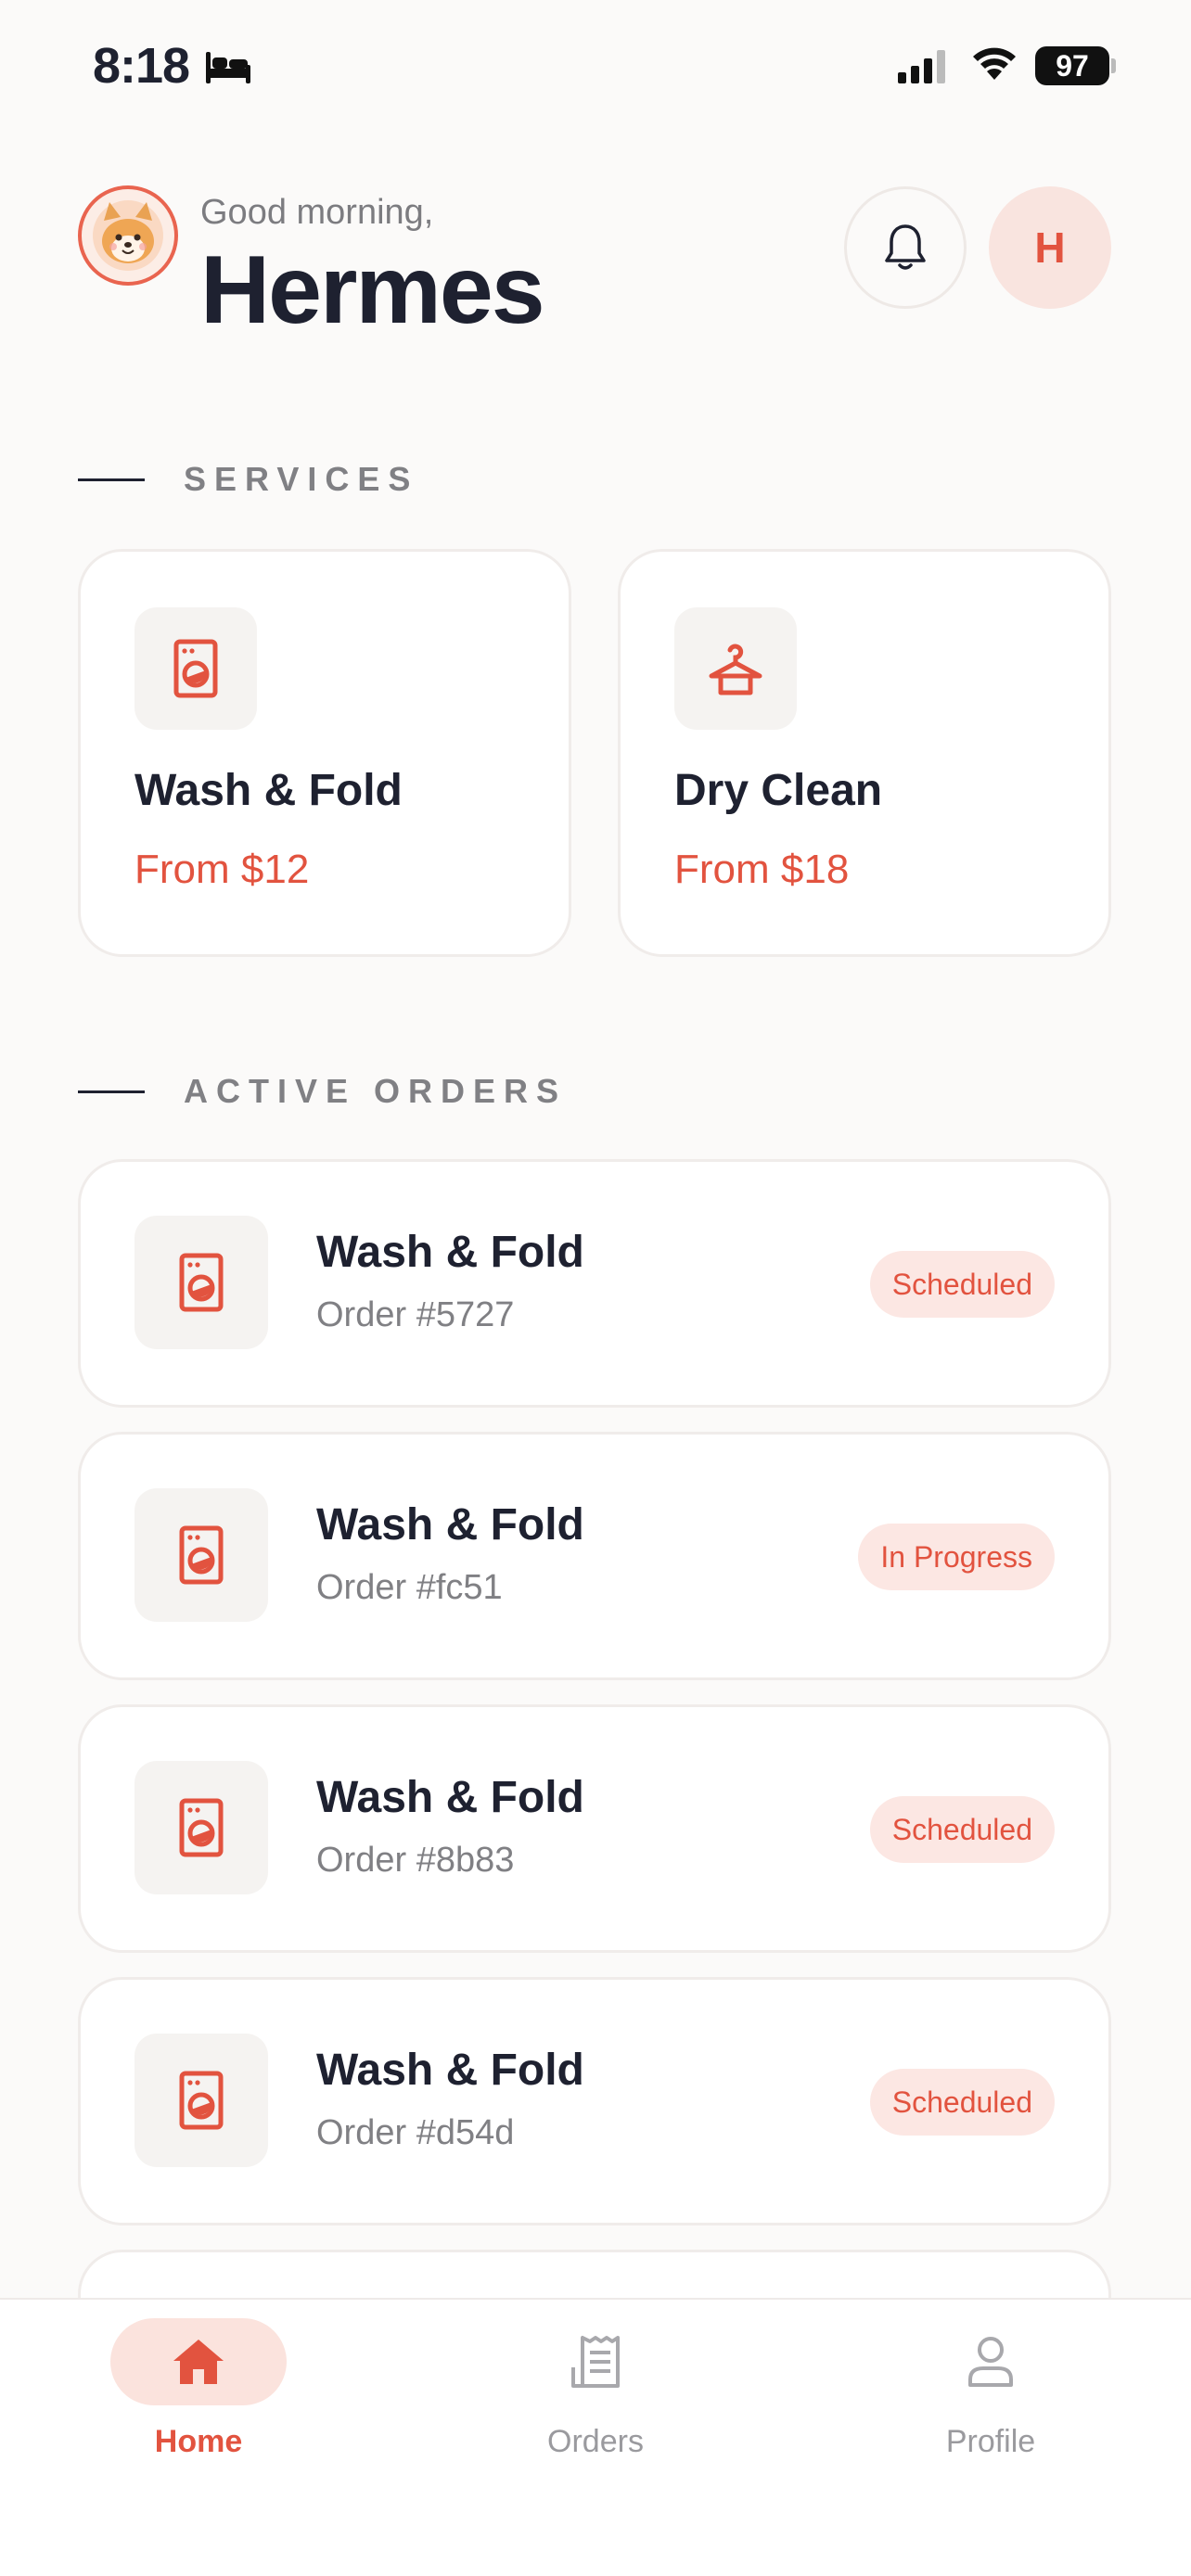  I want to click on active-orders-title: ACTIVE ORDERS, so click(376, 1091).